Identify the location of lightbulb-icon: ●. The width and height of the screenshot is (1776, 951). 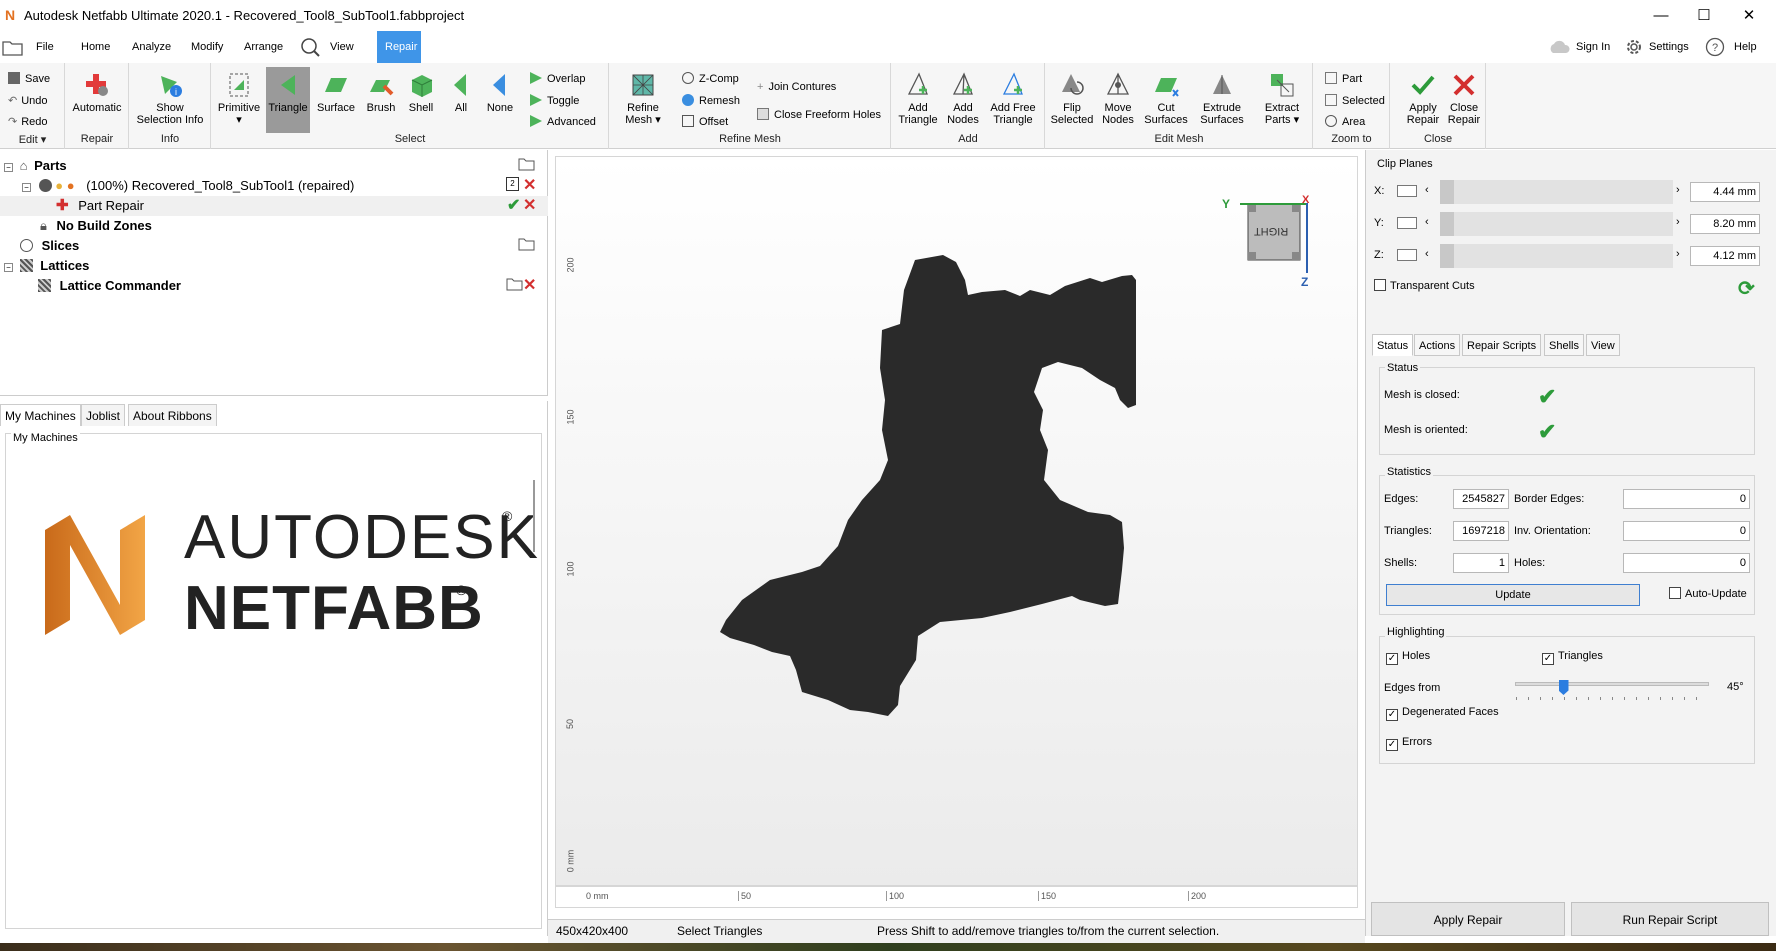
(59, 185).